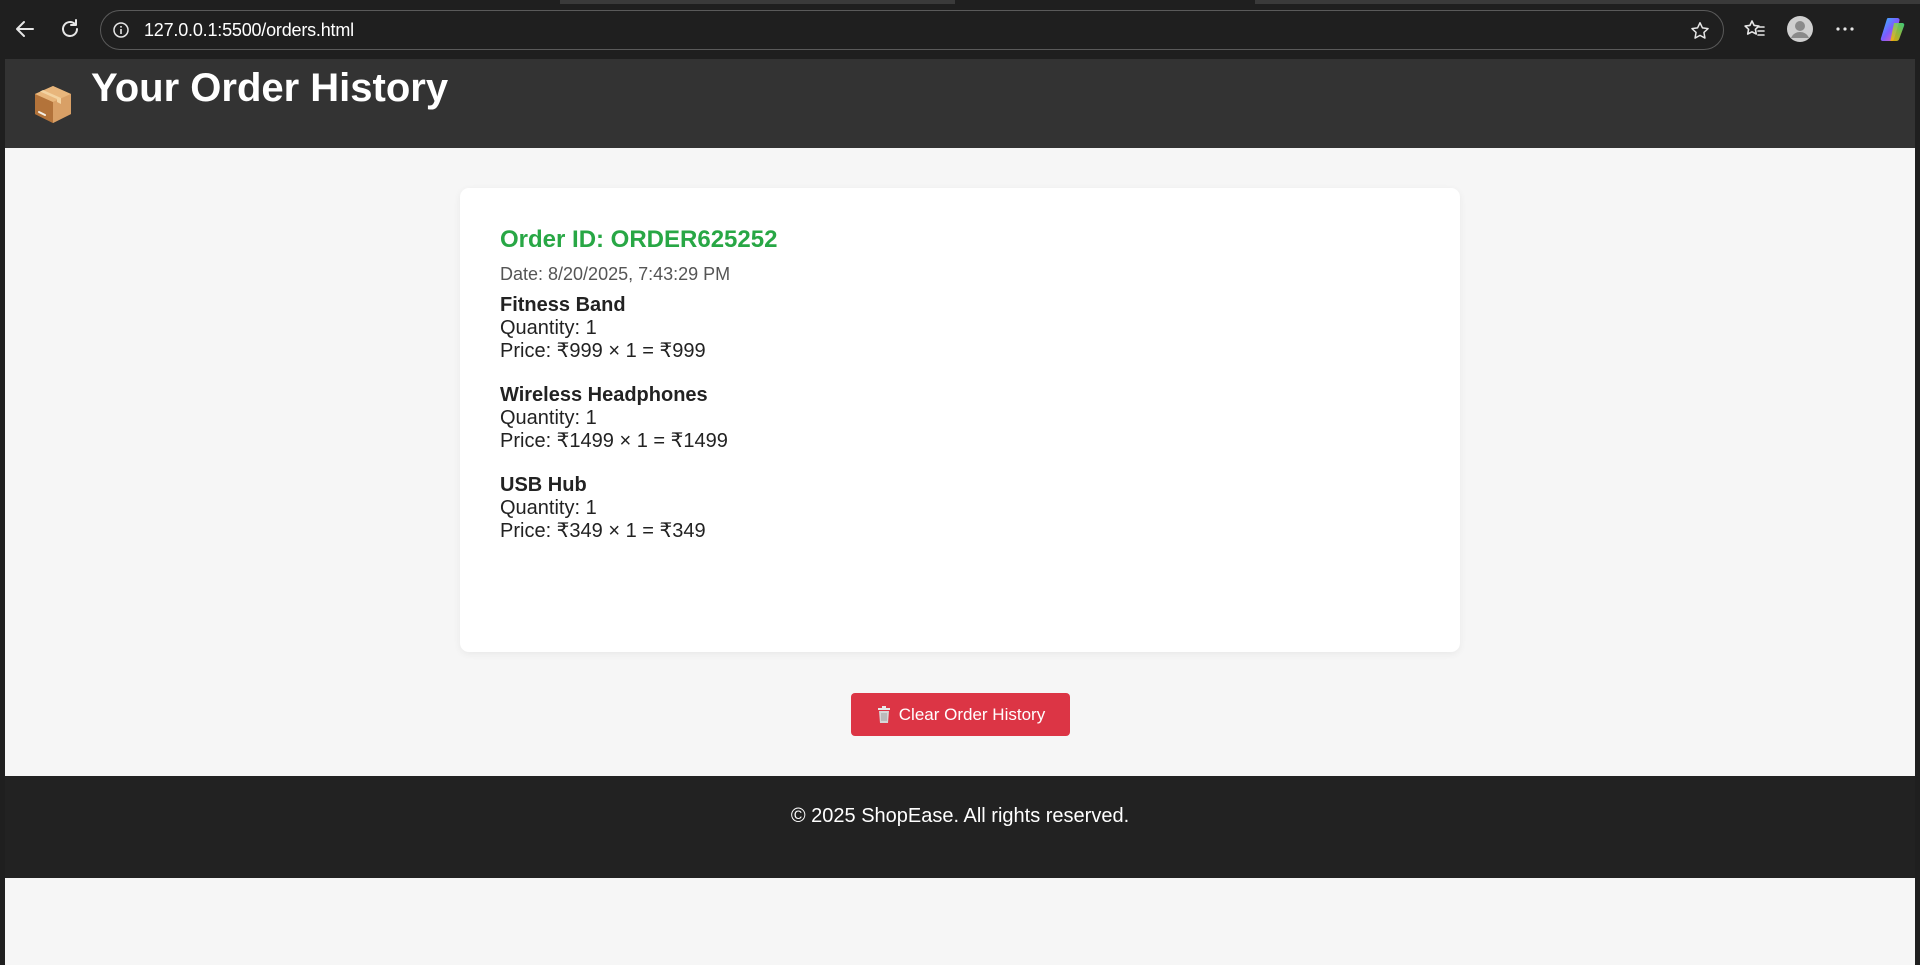  Describe the element at coordinates (563, 305) in the screenshot. I see `item-name: Fitness Band` at that location.